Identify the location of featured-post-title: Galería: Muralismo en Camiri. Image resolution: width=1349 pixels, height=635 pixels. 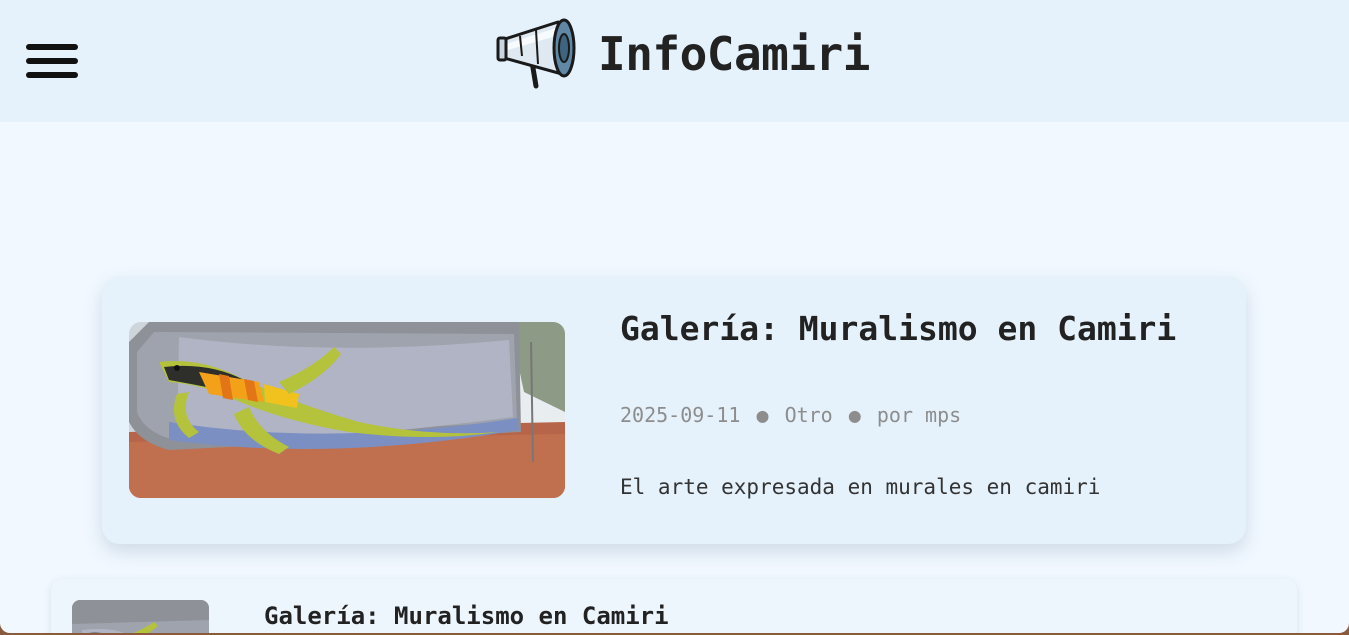
(920, 329).